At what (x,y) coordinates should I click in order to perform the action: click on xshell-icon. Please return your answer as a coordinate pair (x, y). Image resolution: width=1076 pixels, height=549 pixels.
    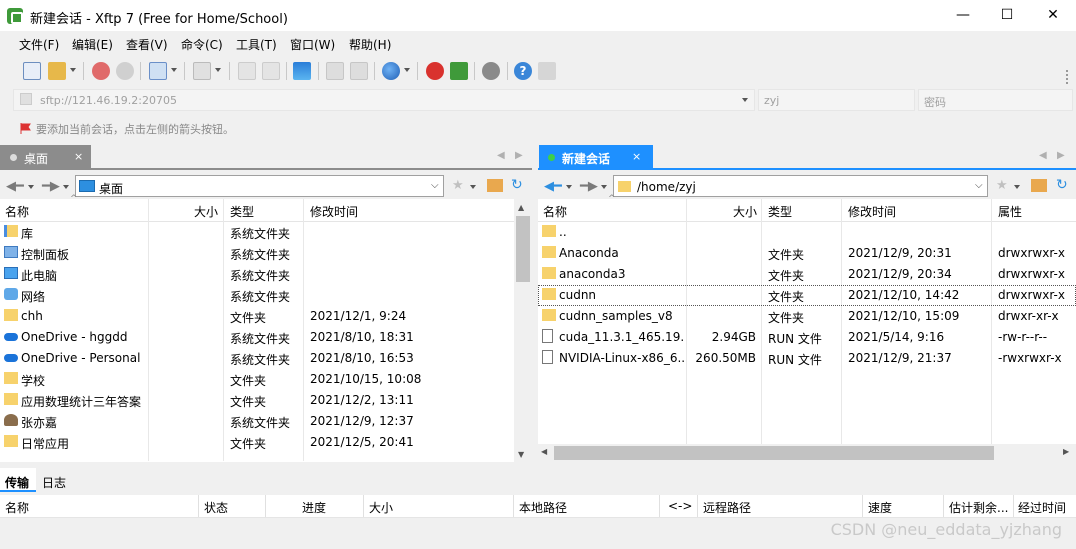
    Looking at the image, I should click on (435, 71).